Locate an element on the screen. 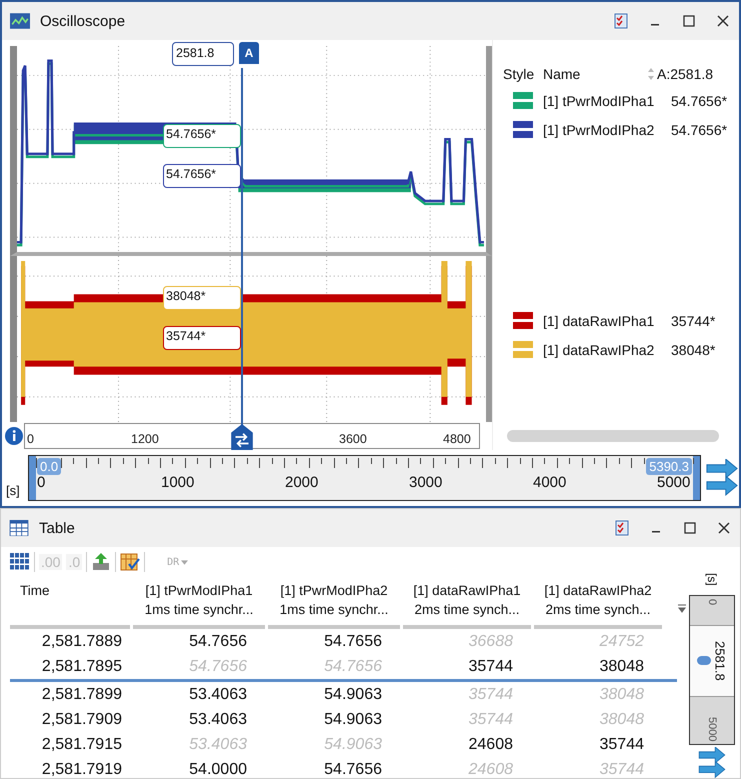  ruler-label: 1000 is located at coordinates (177, 482).